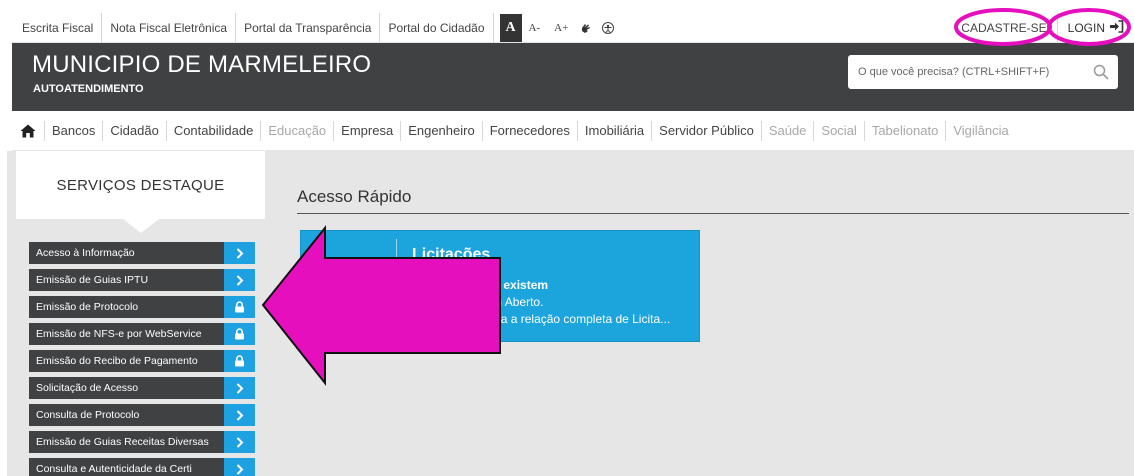  What do you see at coordinates (980, 130) in the screenshot?
I see `nav-item-vigilancia: Vigilância` at bounding box center [980, 130].